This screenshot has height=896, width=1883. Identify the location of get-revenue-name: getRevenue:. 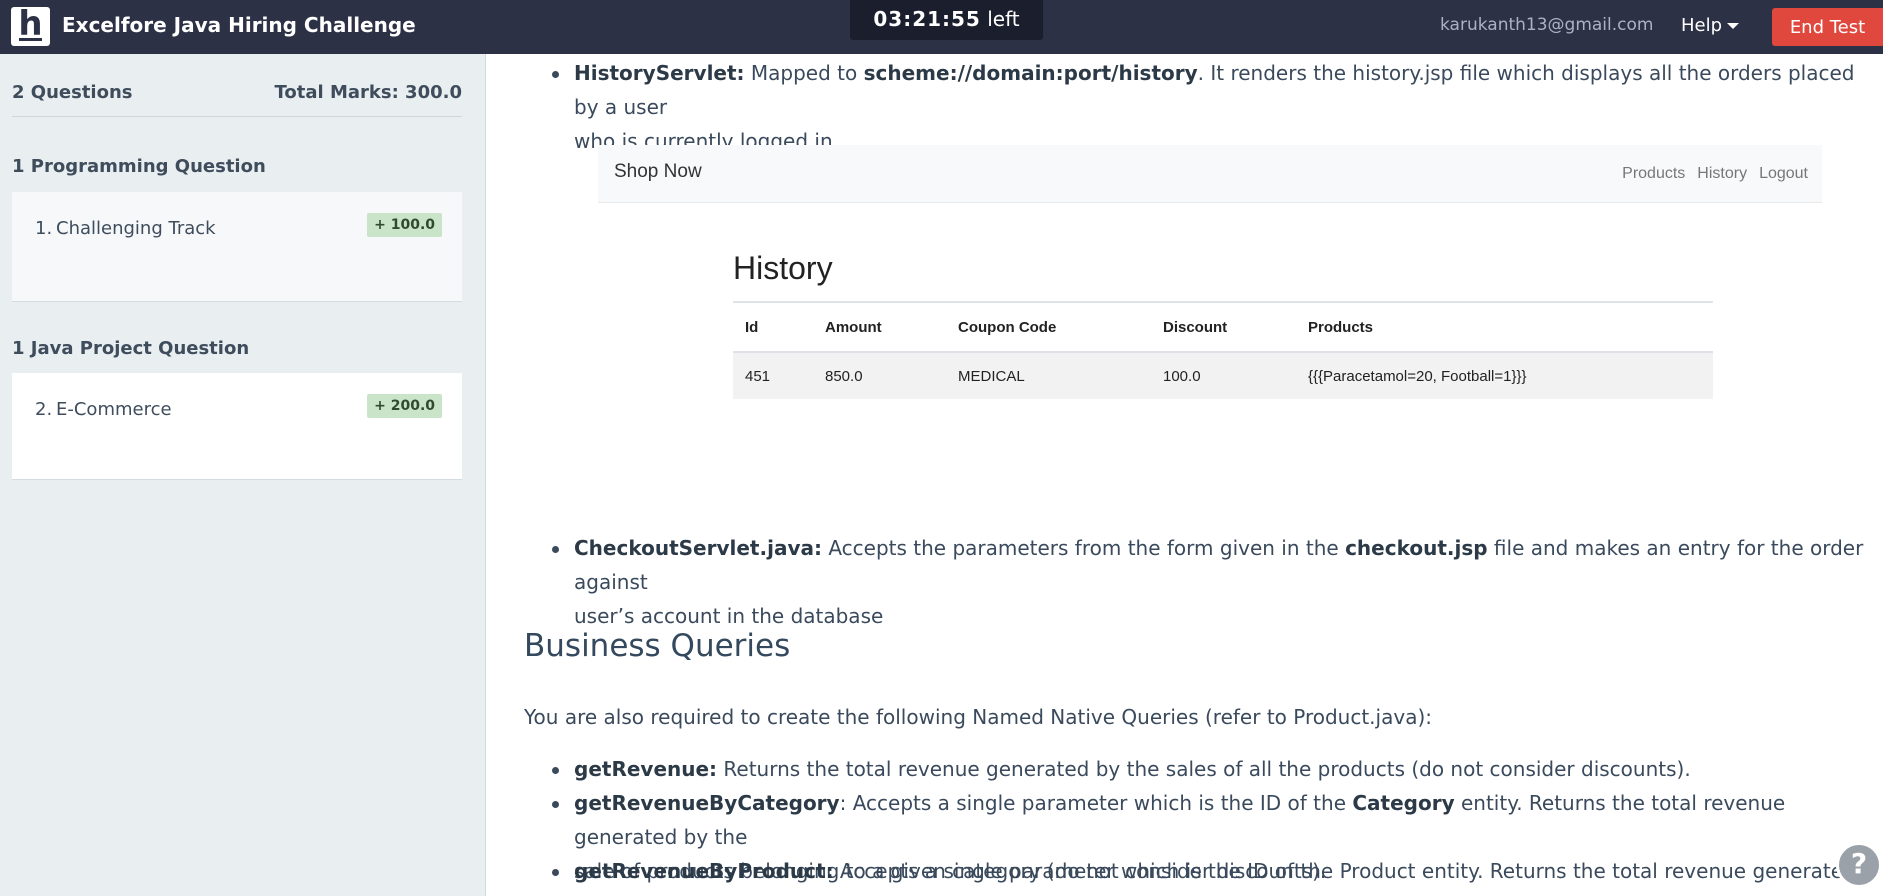
(646, 769).